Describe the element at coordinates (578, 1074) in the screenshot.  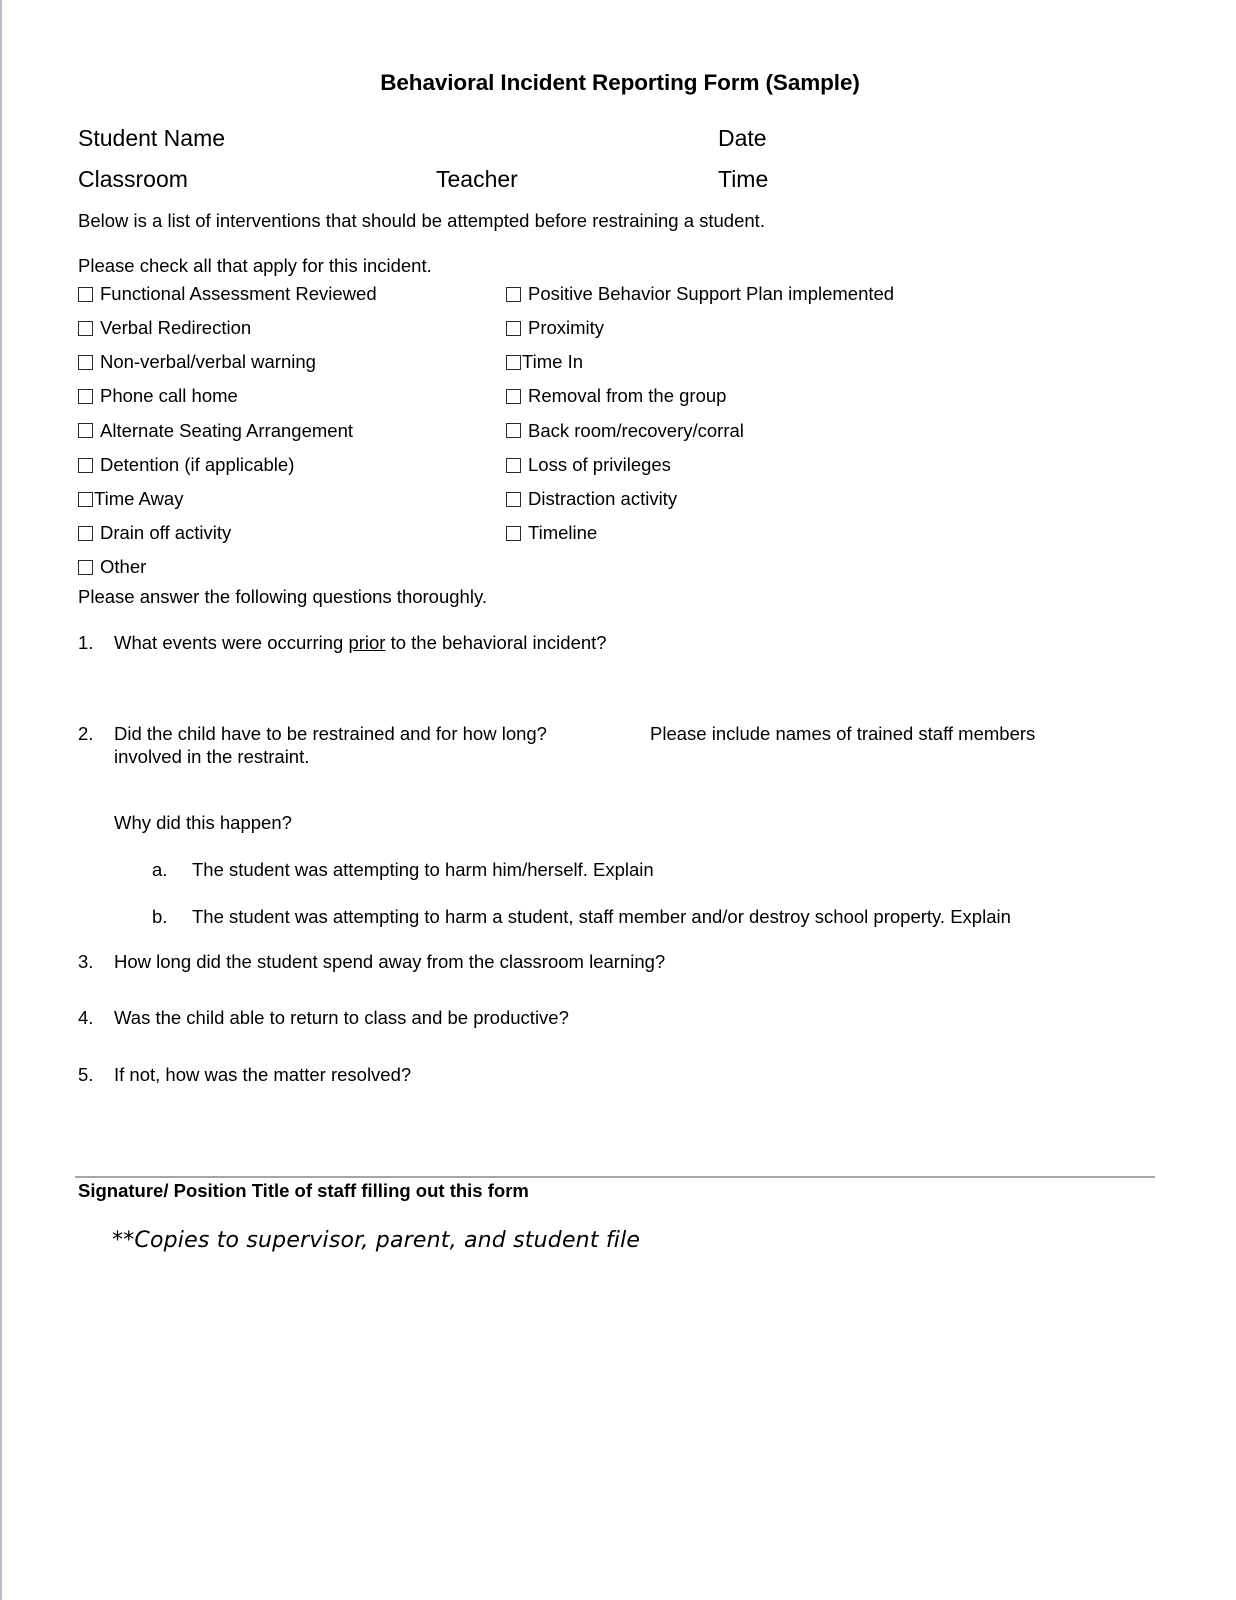
I see `question-5: 5. If not, how was the matter resolved?` at that location.